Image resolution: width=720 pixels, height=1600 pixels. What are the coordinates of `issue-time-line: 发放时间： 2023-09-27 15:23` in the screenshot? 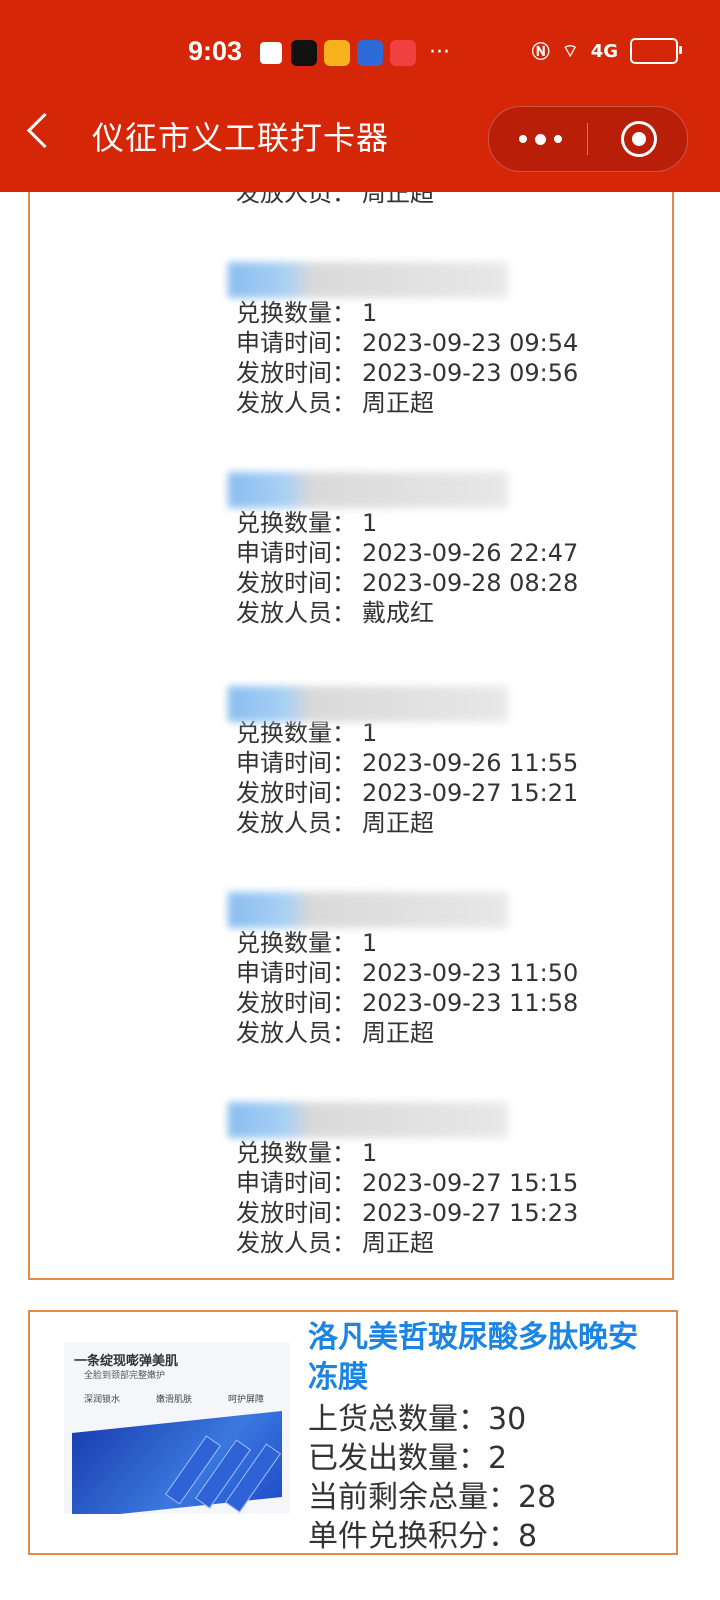 It's located at (407, 1213).